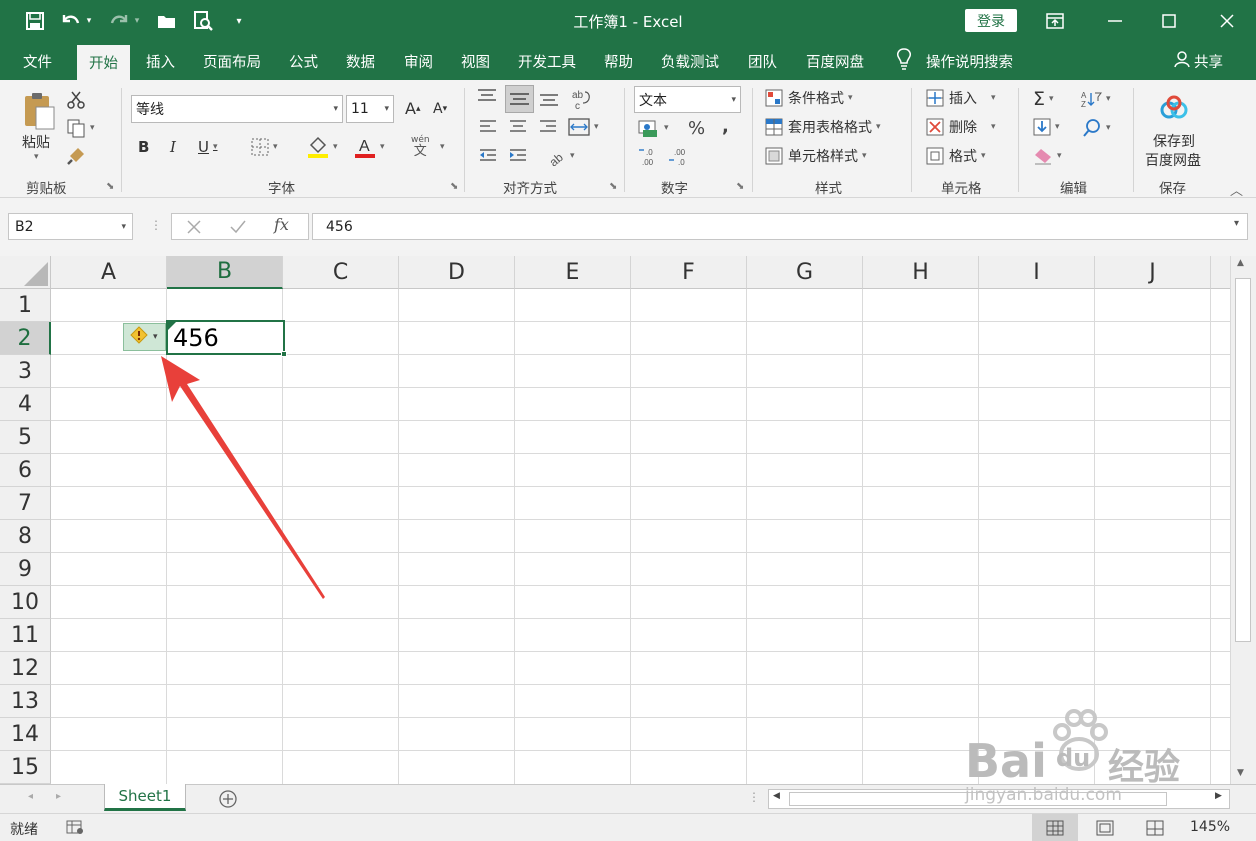 The image size is (1256, 841). What do you see at coordinates (822, 127) in the screenshot?
I see `format-as-table-button: 套用表格格式 ▾` at bounding box center [822, 127].